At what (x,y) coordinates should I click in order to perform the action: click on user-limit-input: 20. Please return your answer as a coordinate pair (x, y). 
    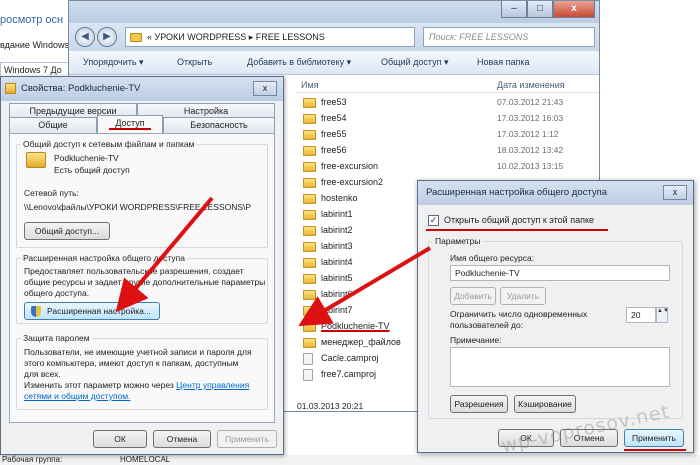
    Looking at the image, I should click on (641, 315).